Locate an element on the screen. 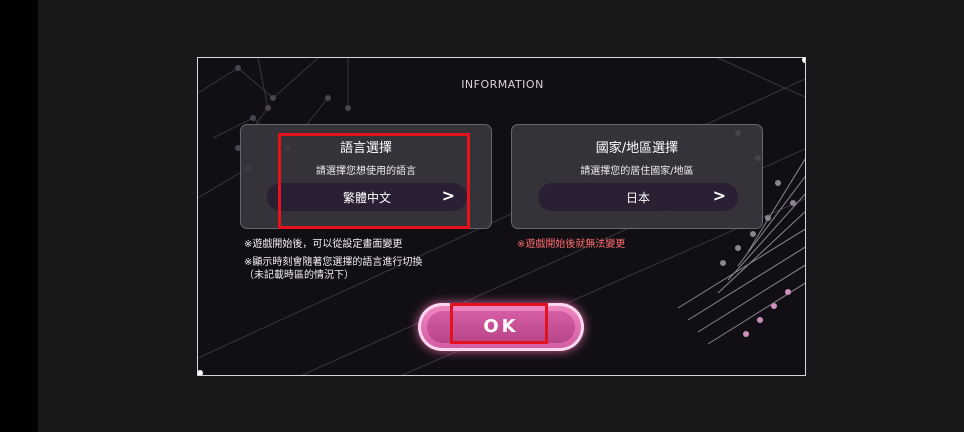 This screenshot has width=964, height=432. region-selected-value: 日本 is located at coordinates (637, 198).